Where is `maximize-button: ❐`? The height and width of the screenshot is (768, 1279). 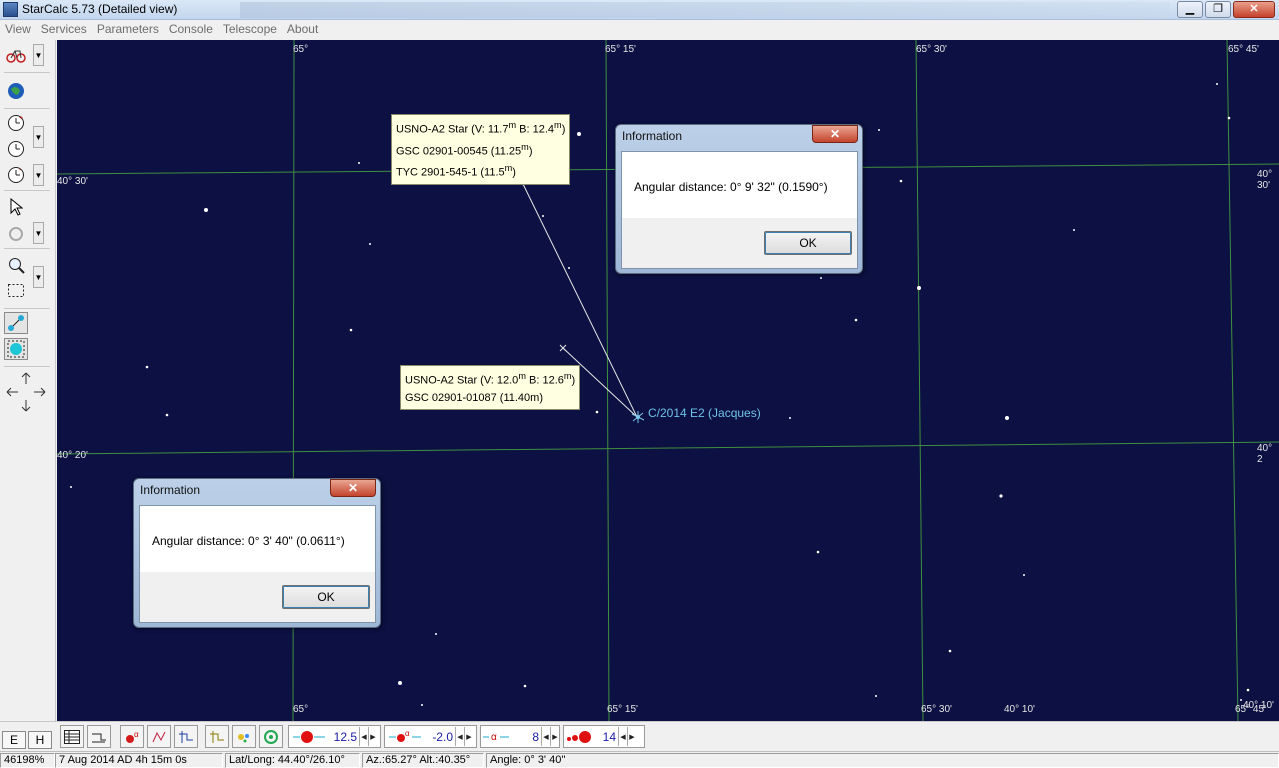
maximize-button: ❐ is located at coordinates (1218, 9).